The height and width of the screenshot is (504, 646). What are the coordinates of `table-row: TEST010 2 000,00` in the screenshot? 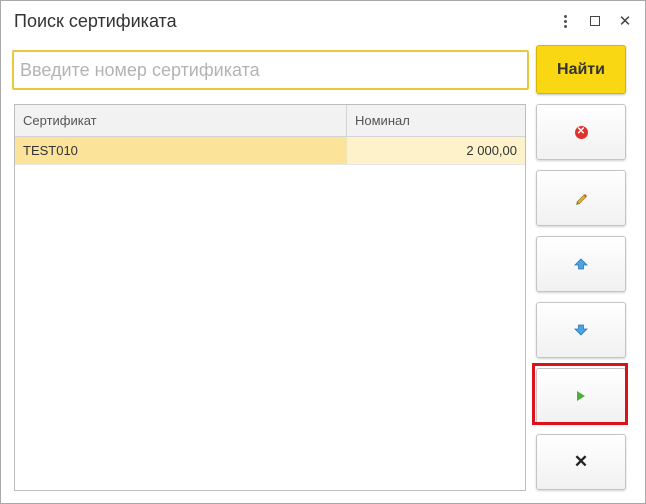 It's located at (270, 151).